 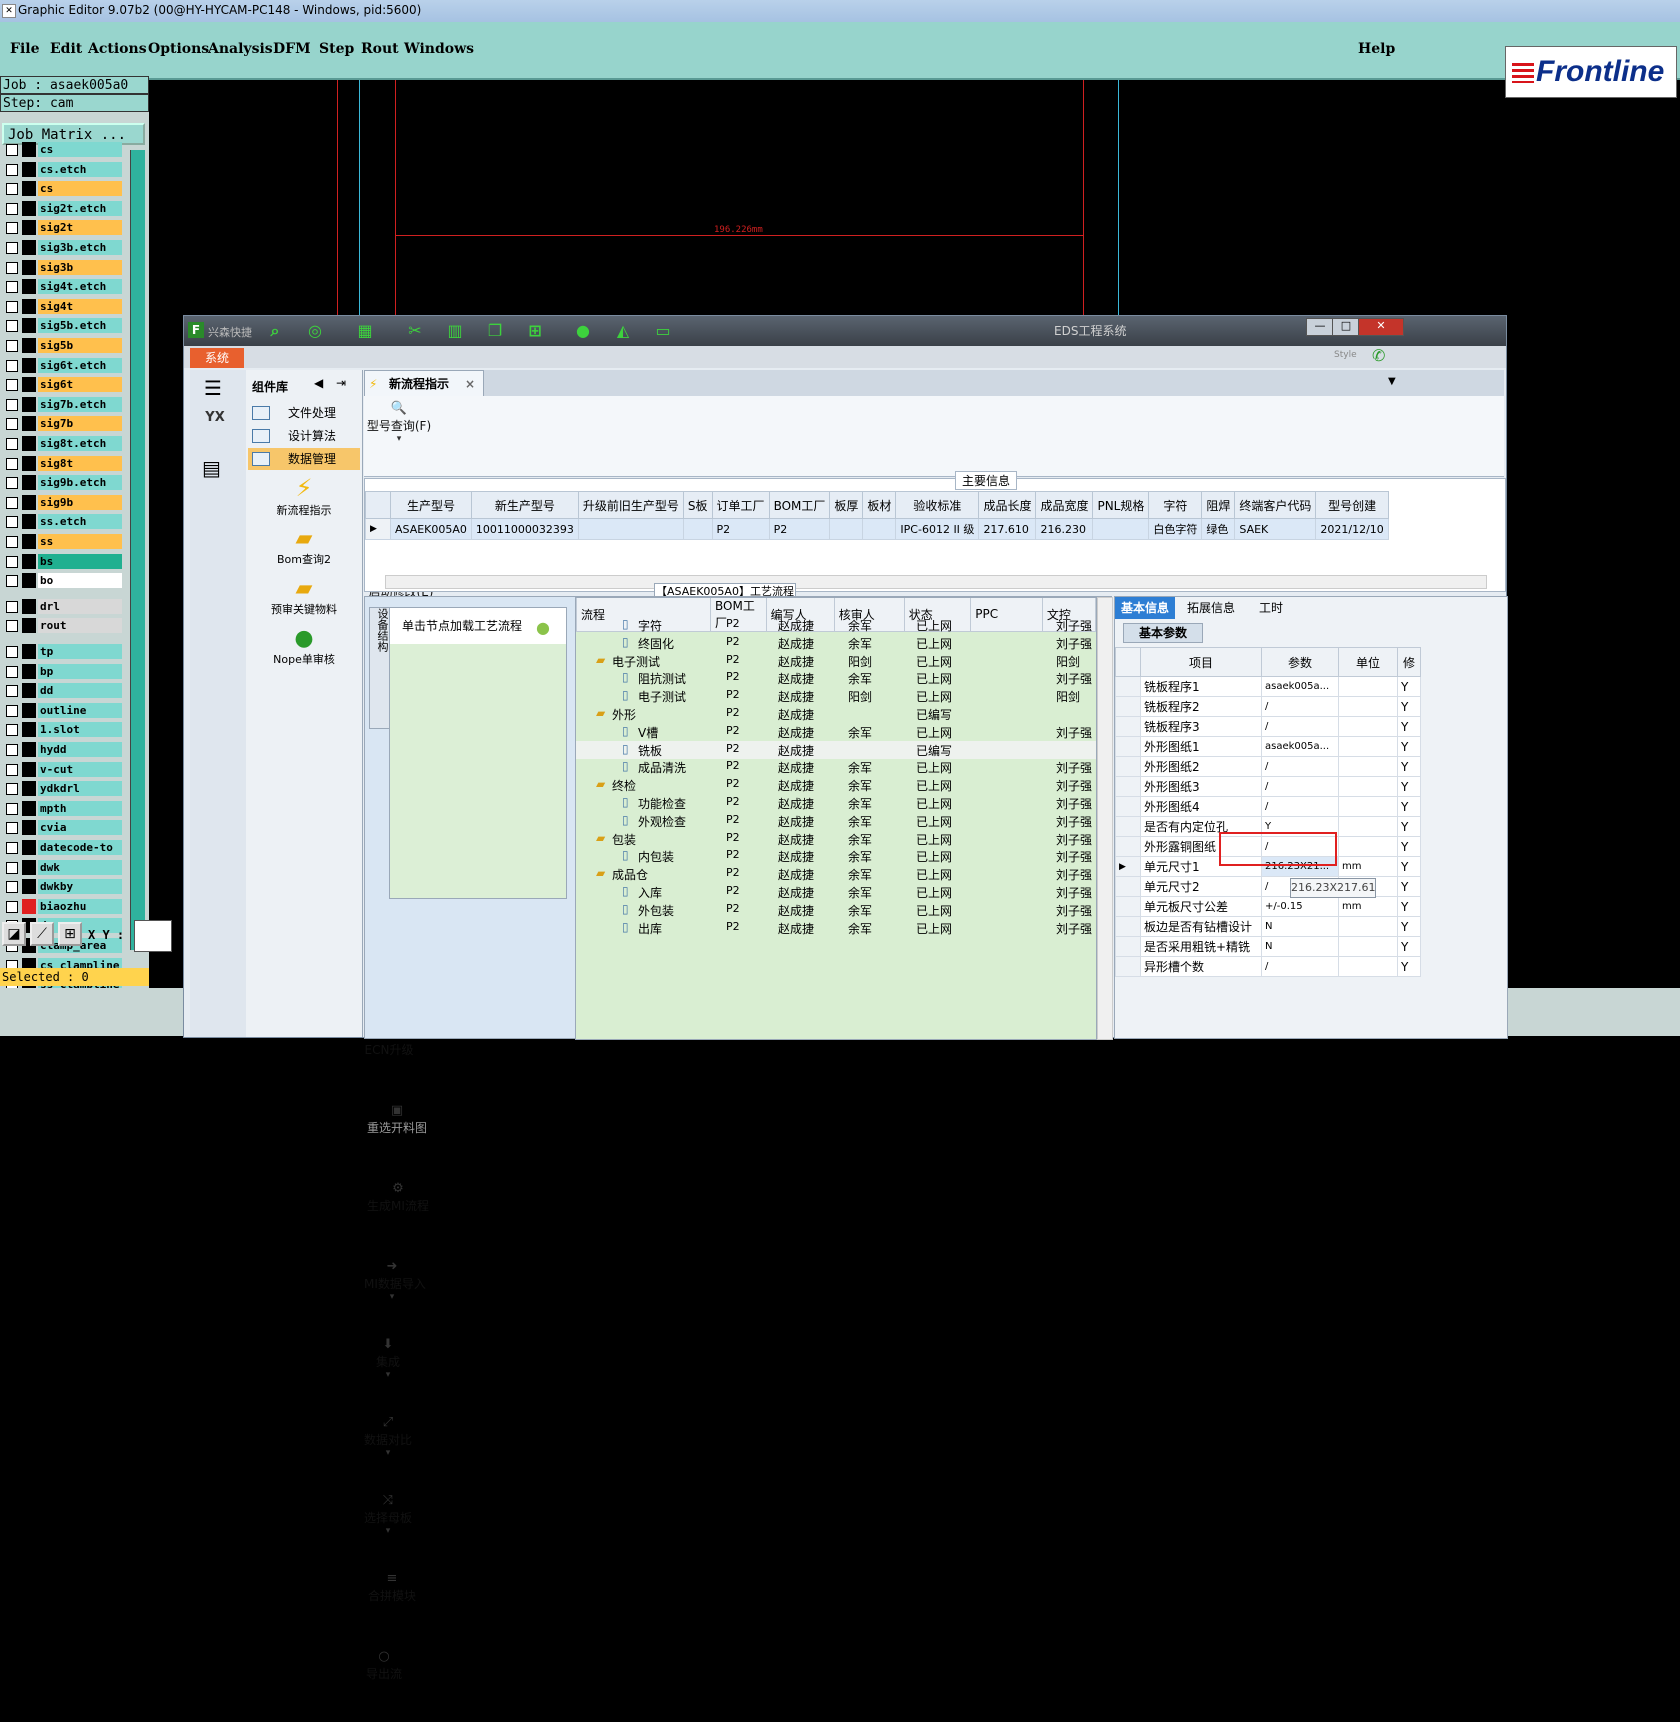 What do you see at coordinates (80, 847) in the screenshot?
I see `layer-name: datecode-to` at bounding box center [80, 847].